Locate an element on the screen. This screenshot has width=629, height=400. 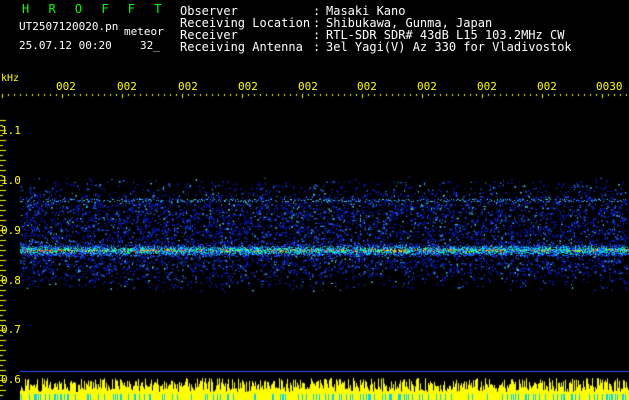
frequency-tick-label: 0.6 is located at coordinates (11, 379).